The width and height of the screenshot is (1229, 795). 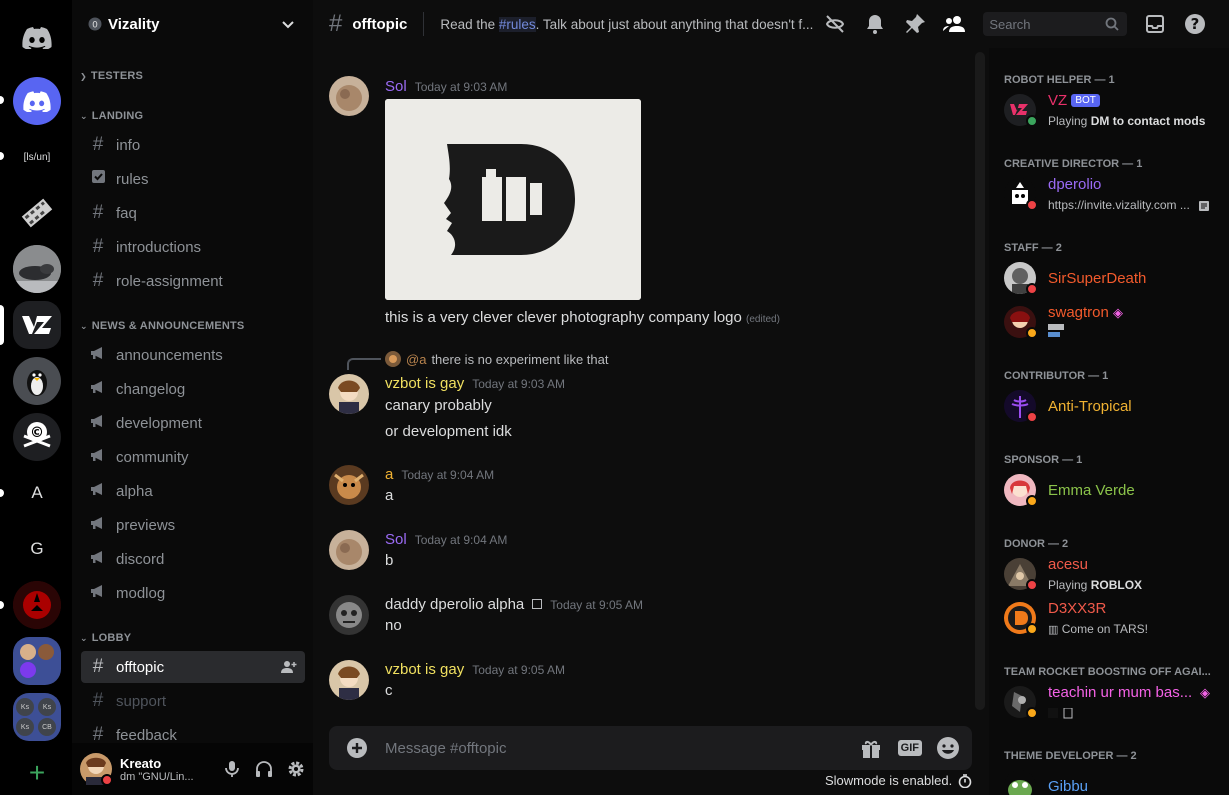 I want to click on server-g: G, so click(x=37, y=549).